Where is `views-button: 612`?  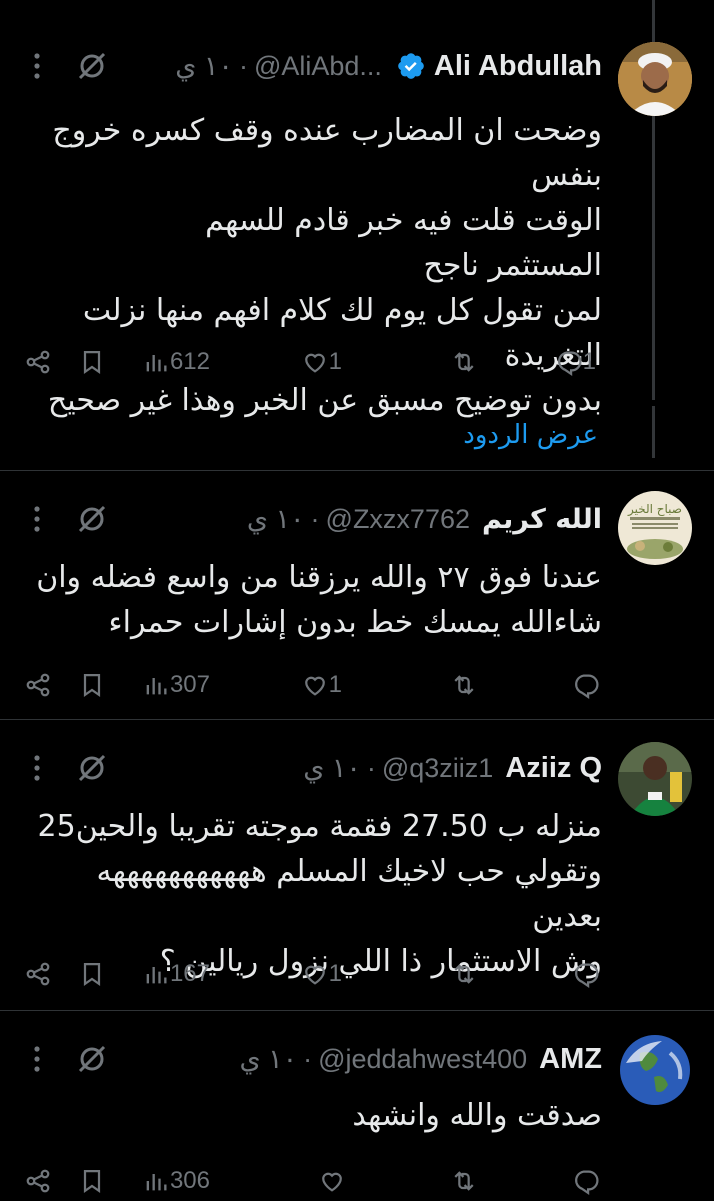
views-button: 612 is located at coordinates (178, 362).